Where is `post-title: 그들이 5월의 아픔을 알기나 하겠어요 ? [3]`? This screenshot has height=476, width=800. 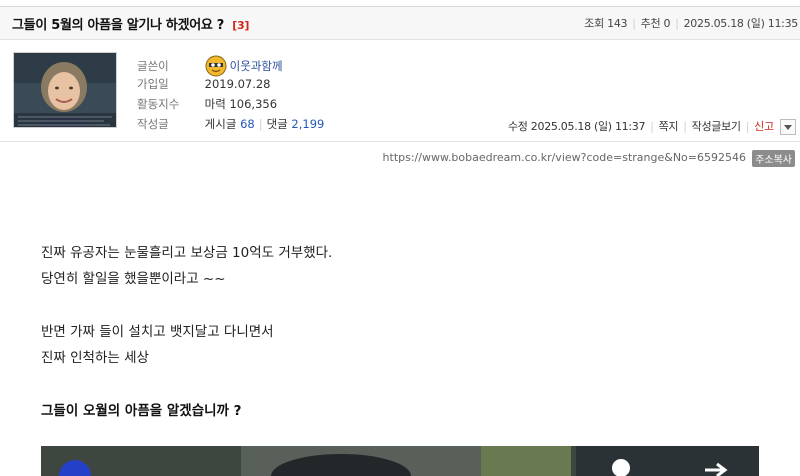 post-title: 그들이 5월의 아픔을 알기나 하겠어요 ? [3] is located at coordinates (130, 23).